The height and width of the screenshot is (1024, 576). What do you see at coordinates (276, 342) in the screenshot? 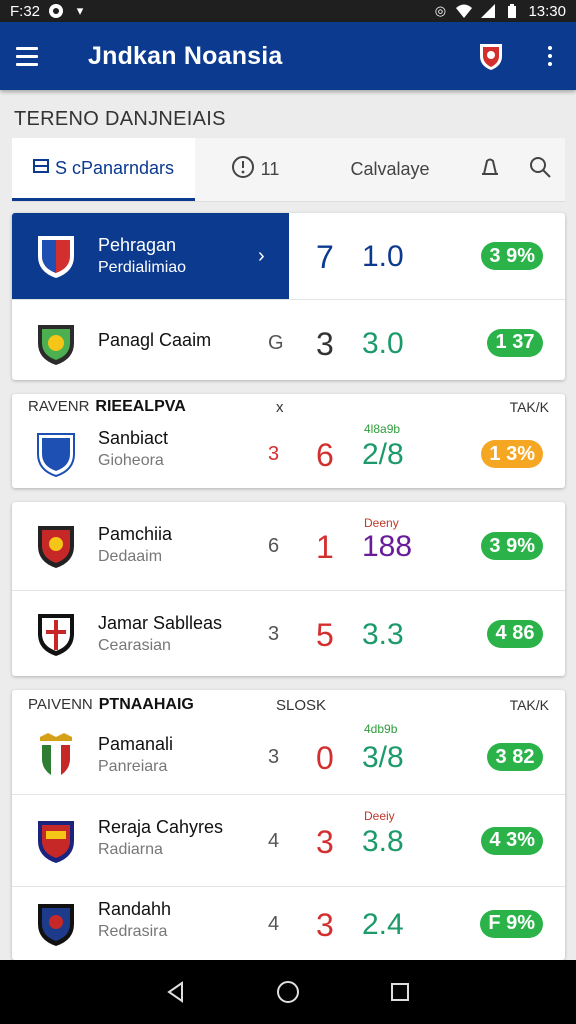
I see `played-count: G` at bounding box center [276, 342].